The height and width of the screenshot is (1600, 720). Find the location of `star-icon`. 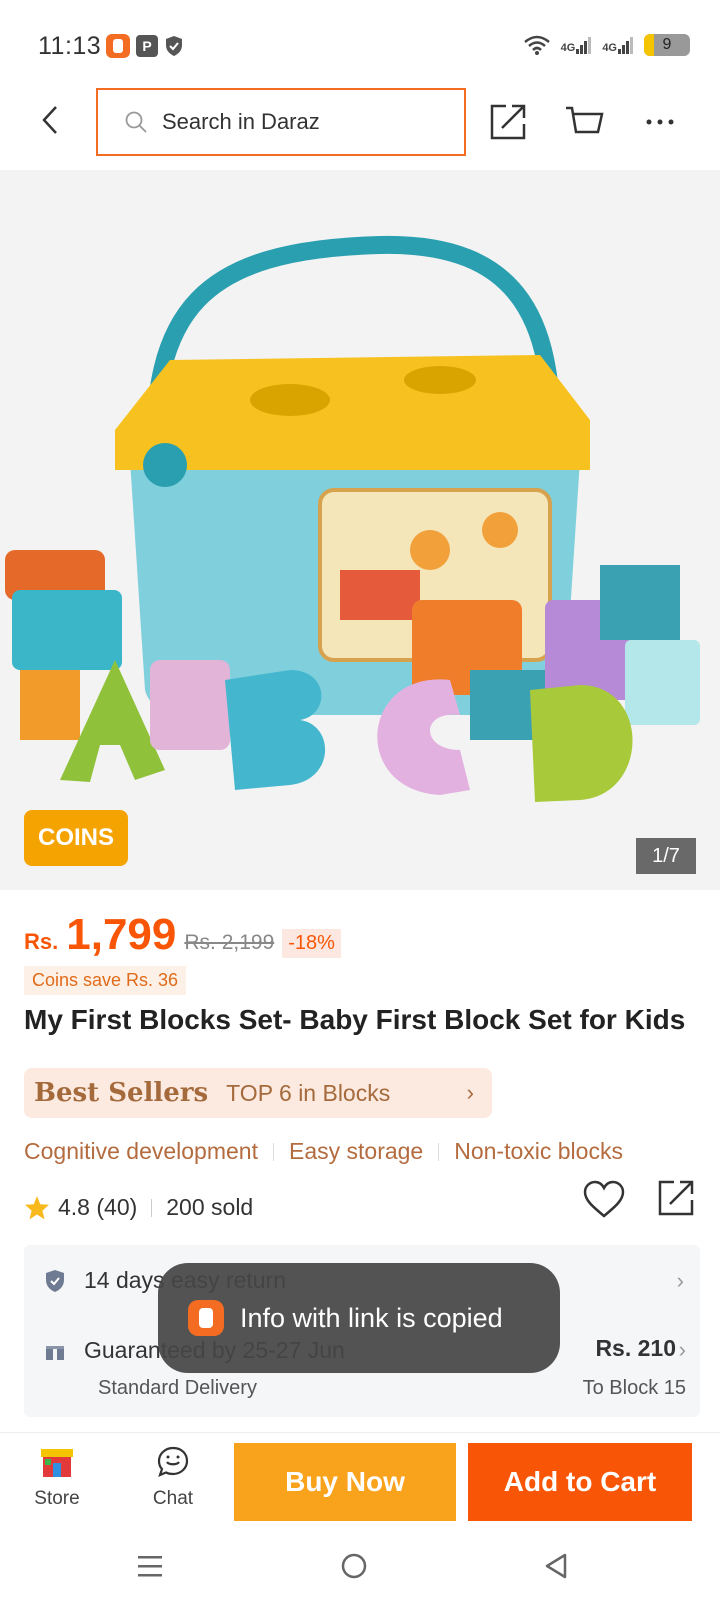

star-icon is located at coordinates (37, 1207).